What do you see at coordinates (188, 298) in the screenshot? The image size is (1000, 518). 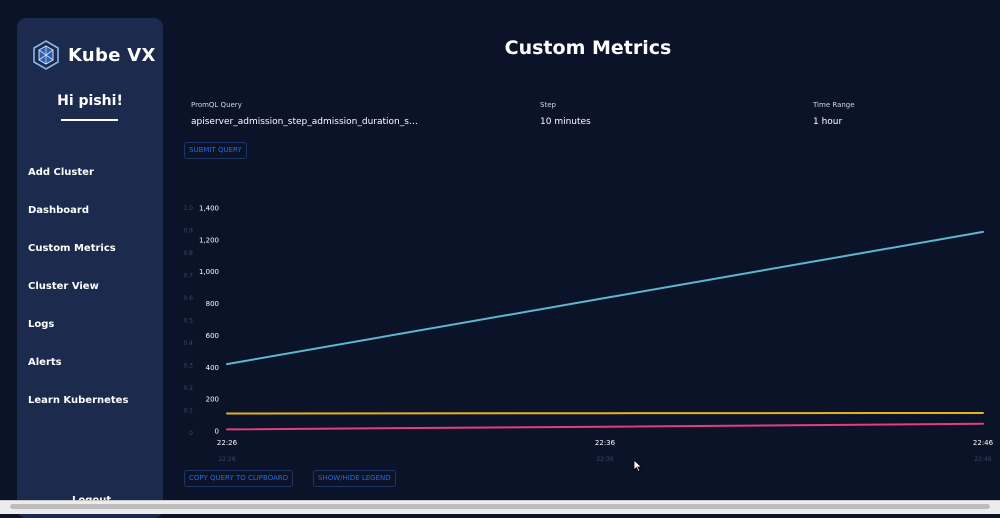 I see `ghost-y-tick-label: 0.6` at bounding box center [188, 298].